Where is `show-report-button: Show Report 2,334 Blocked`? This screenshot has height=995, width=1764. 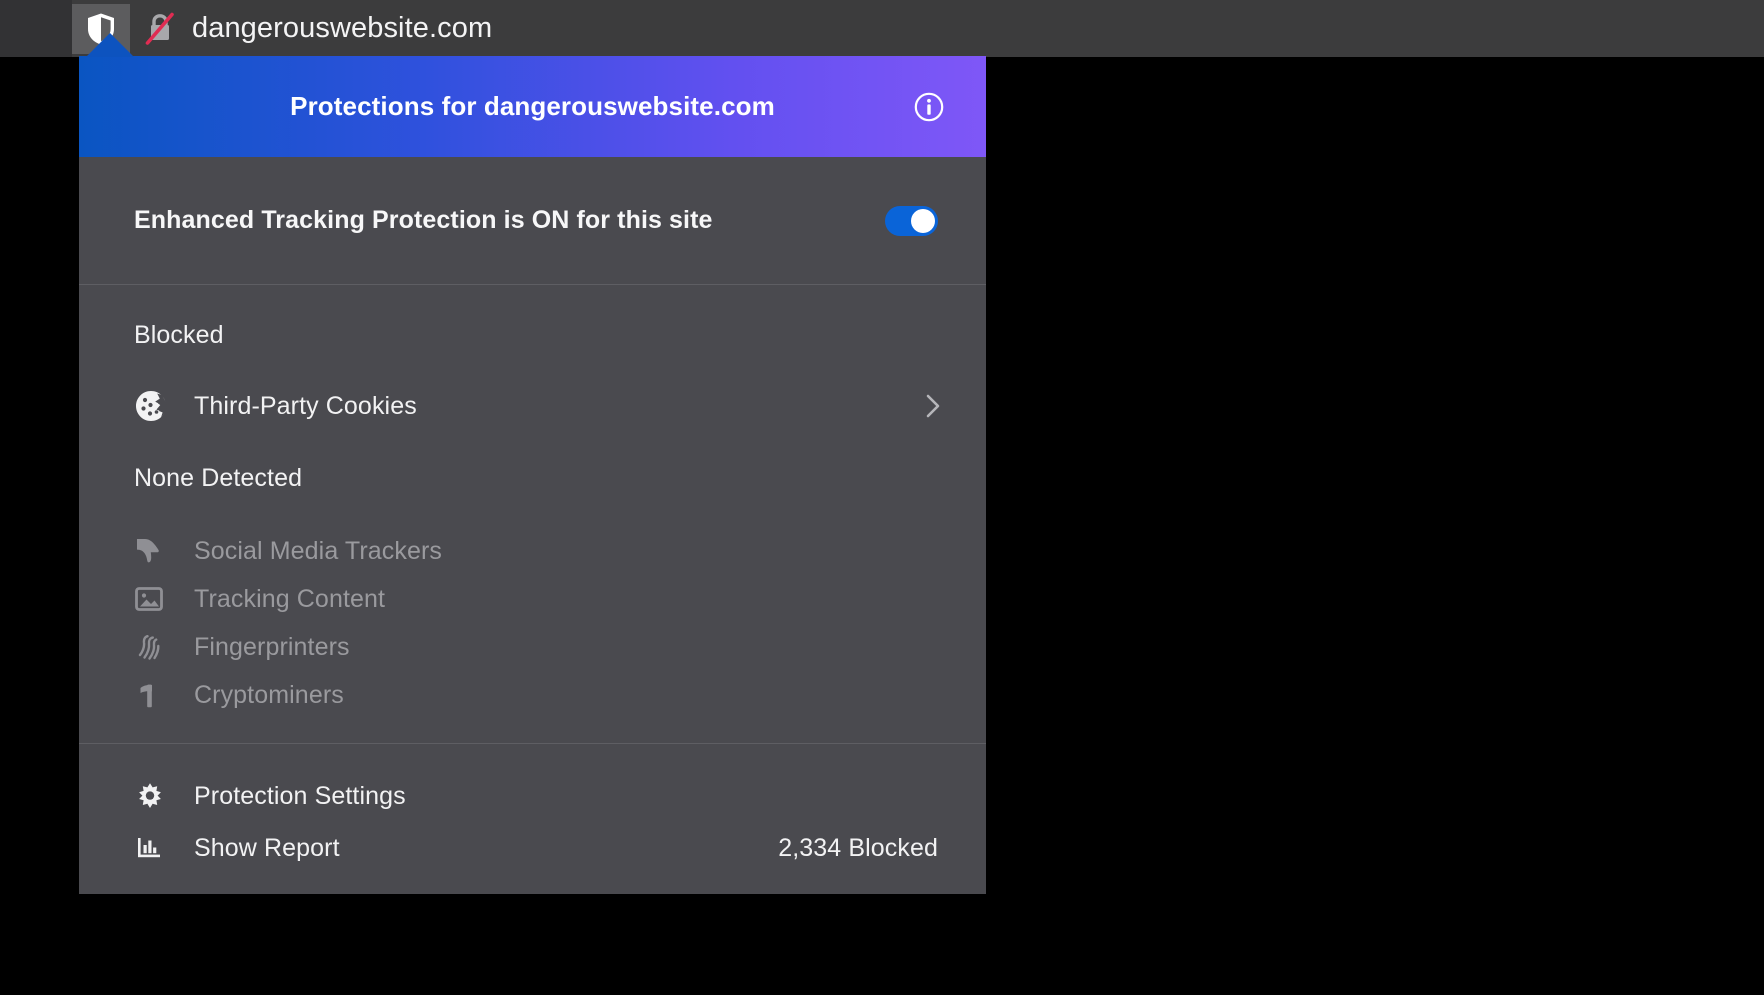
show-report-button: Show Report 2,334 Blocked is located at coordinates (532, 848).